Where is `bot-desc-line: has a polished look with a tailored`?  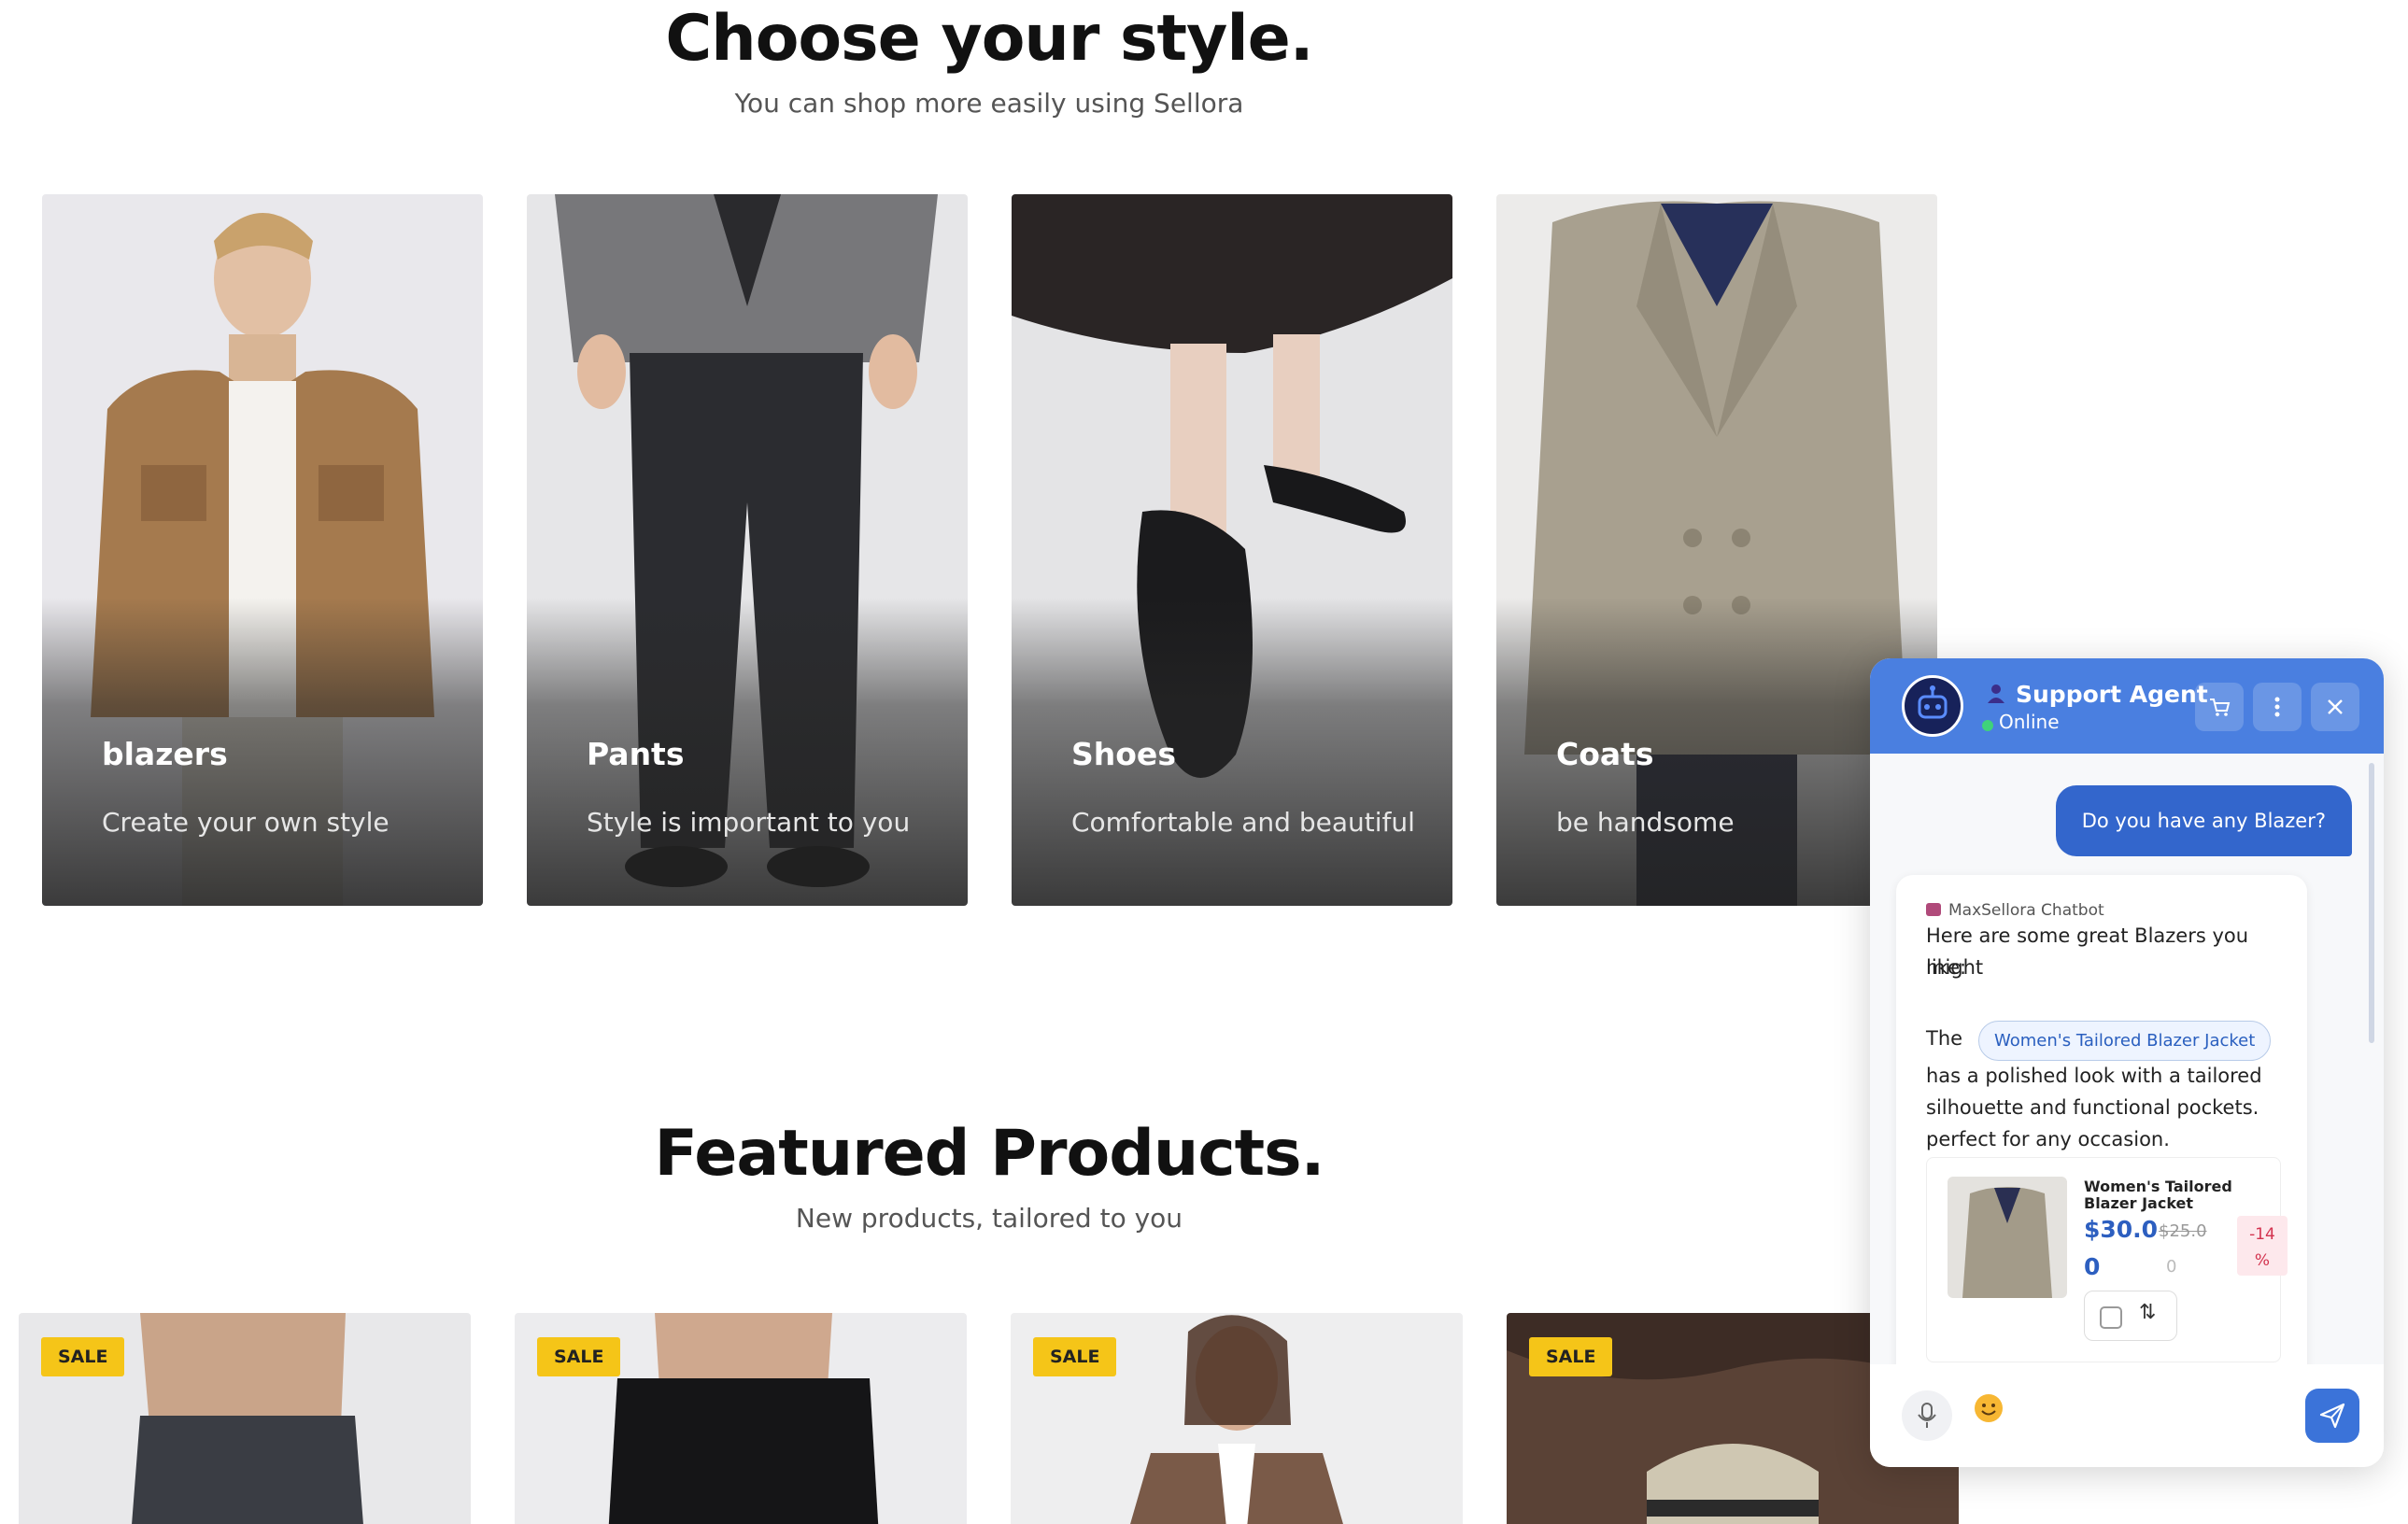 bot-desc-line: has a polished look with a tailored is located at coordinates (2094, 1076).